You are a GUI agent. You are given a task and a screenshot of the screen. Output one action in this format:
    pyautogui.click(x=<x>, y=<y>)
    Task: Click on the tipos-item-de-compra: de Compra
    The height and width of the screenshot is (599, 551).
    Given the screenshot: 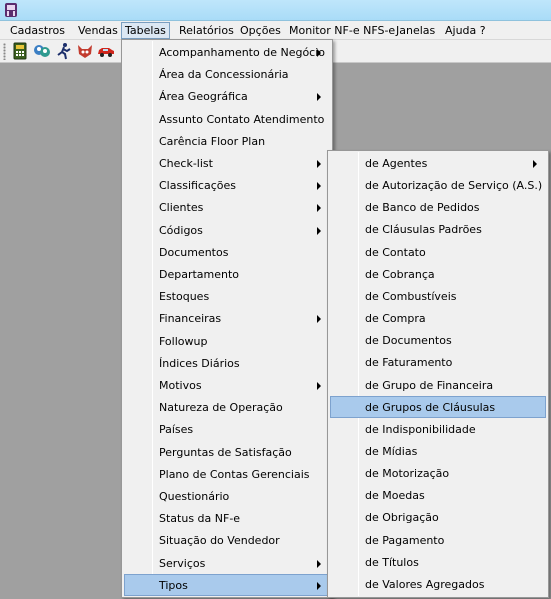 What is the action you would take?
    pyautogui.click(x=438, y=318)
    